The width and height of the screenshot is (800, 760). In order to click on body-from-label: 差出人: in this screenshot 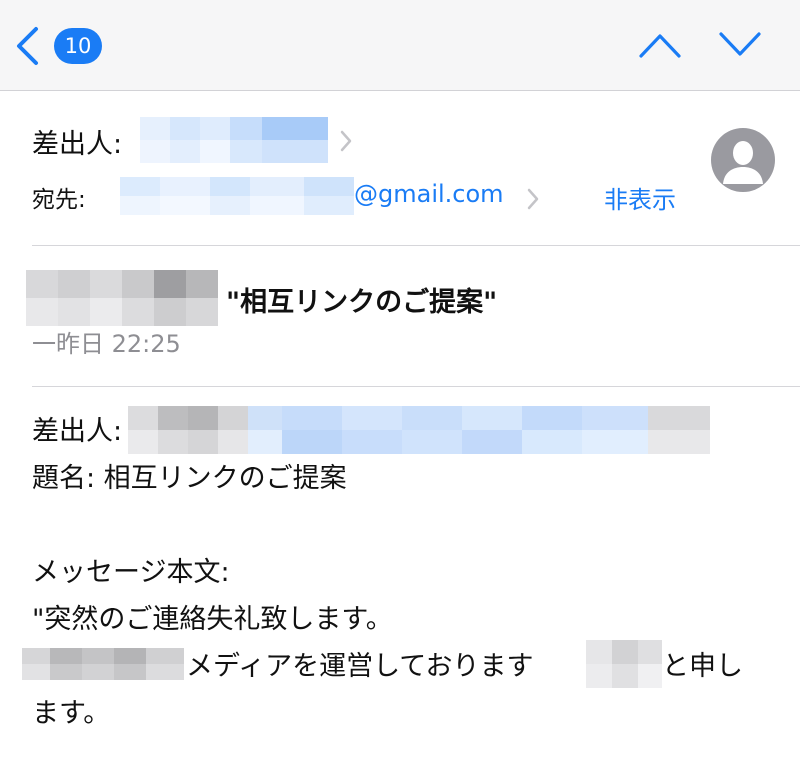, I will do `click(77, 431)`.